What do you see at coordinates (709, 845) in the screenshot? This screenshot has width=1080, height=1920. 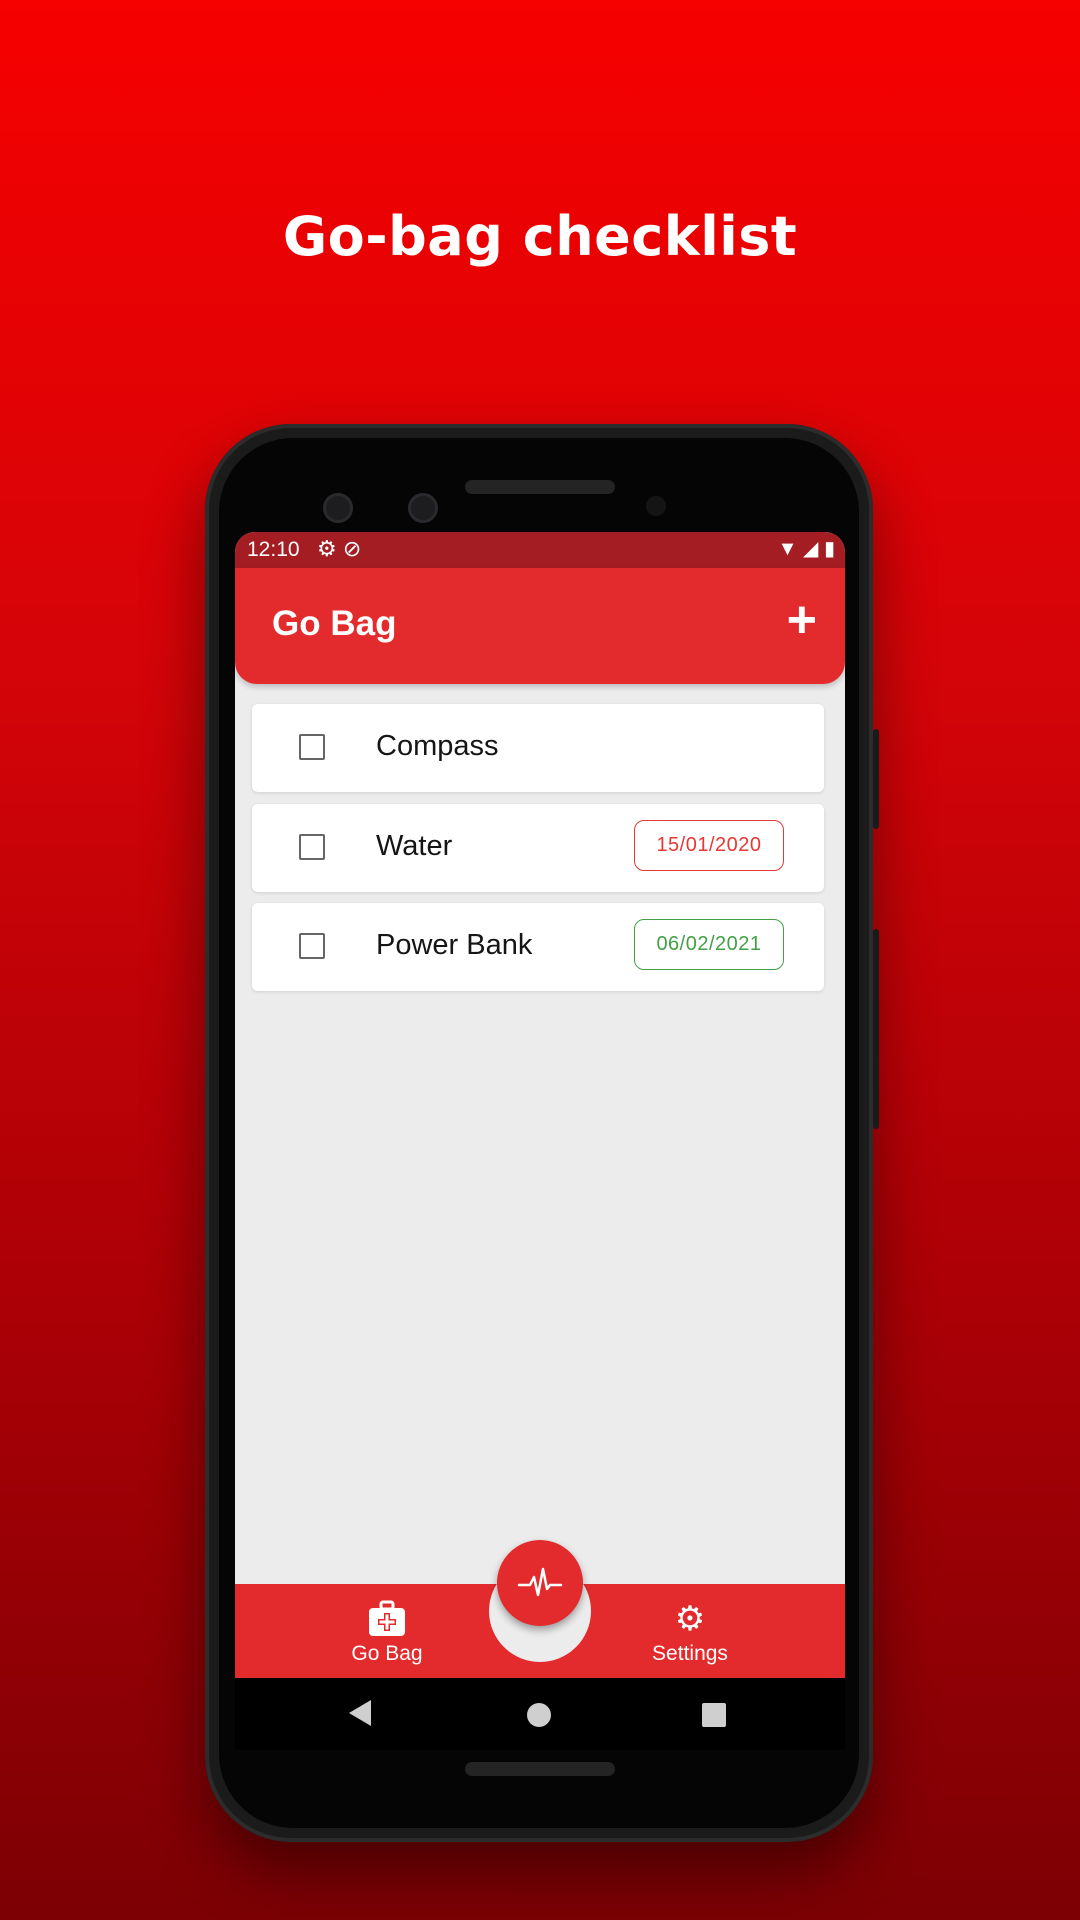 I see `expiry-date-badge: 15/01/2020` at bounding box center [709, 845].